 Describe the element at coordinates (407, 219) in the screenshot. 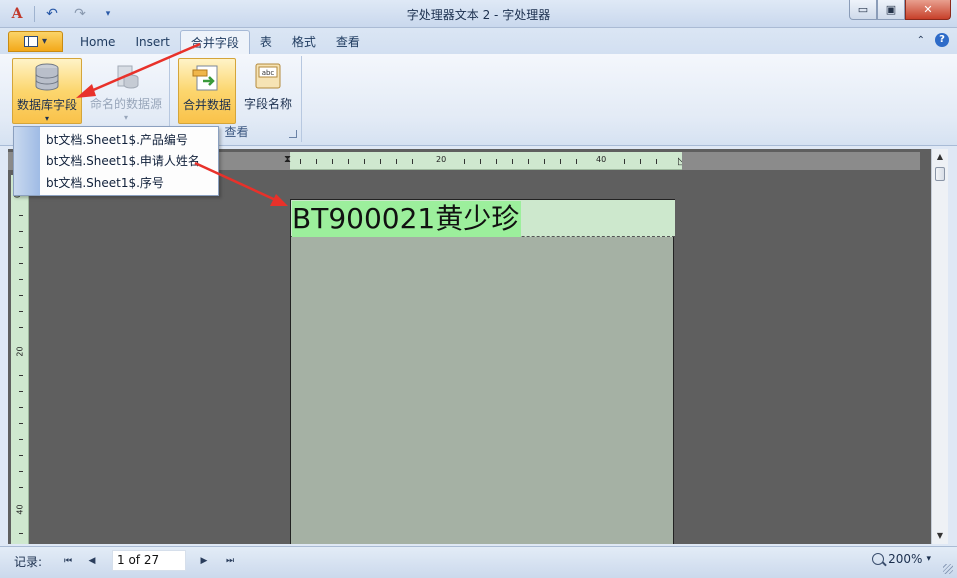

I see `merged-field-value: BT900021黄少珍` at that location.